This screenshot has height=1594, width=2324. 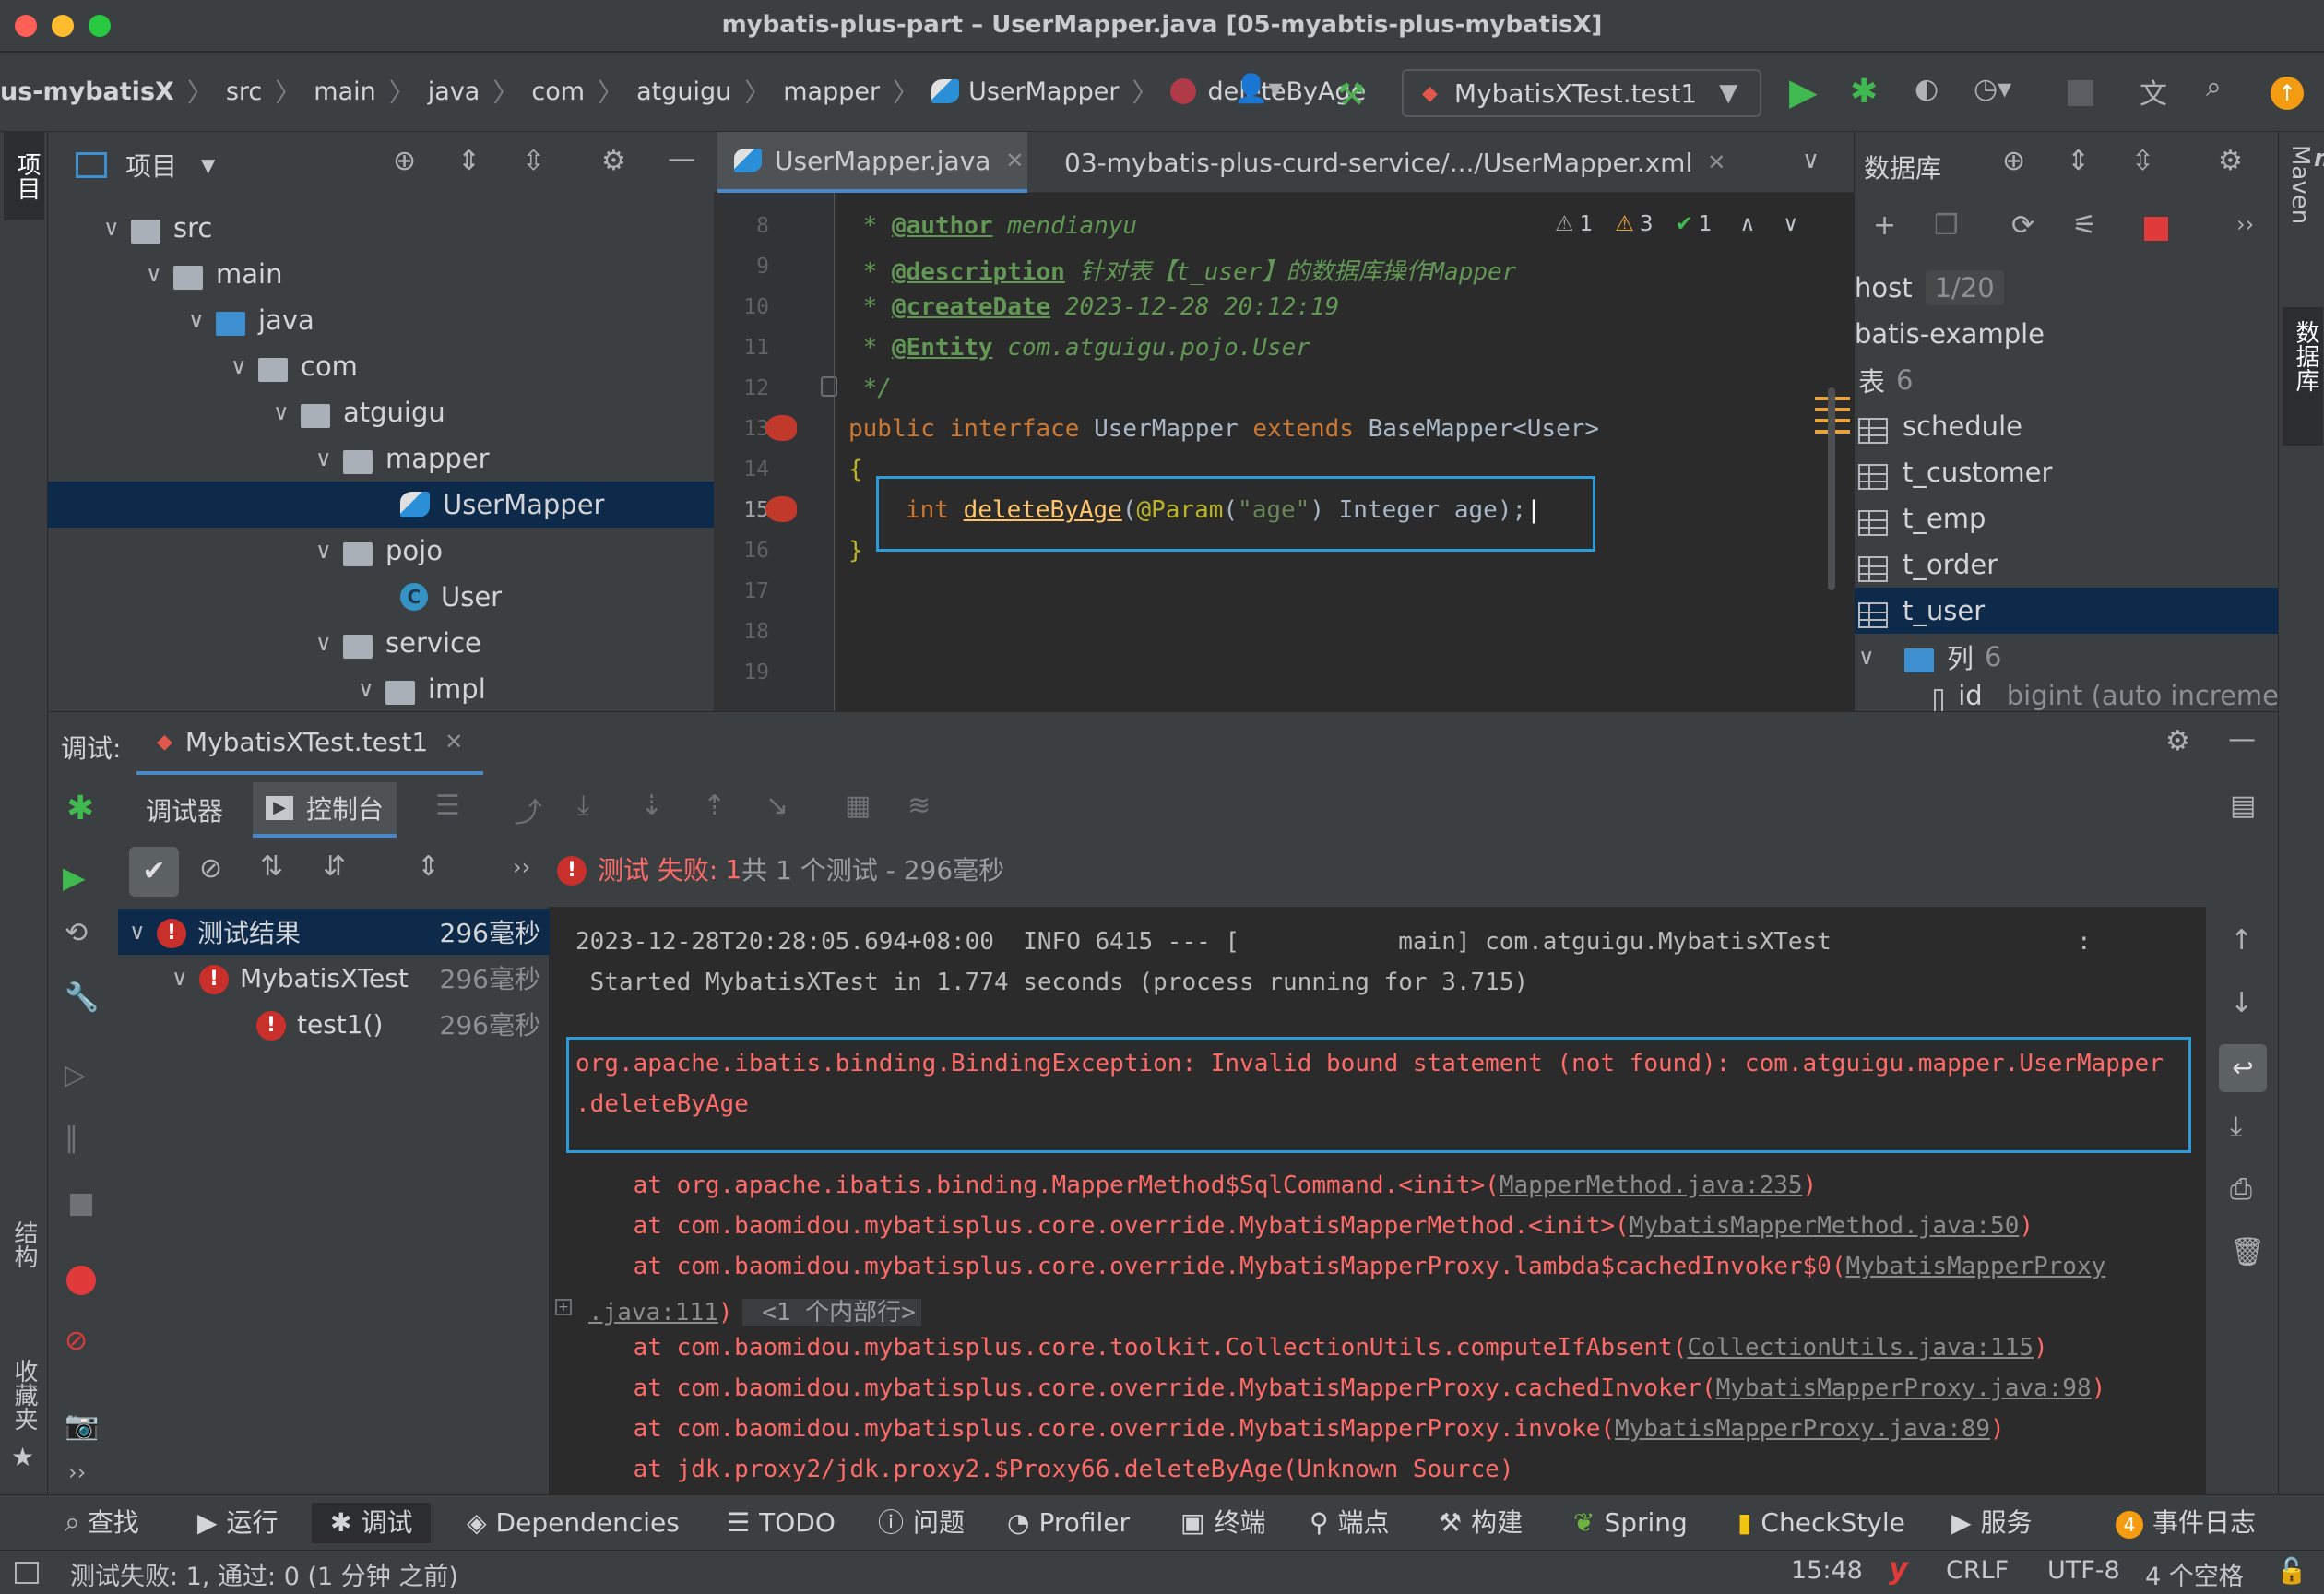 What do you see at coordinates (75, 1075) in the screenshot?
I see `resume-icon: ▷` at bounding box center [75, 1075].